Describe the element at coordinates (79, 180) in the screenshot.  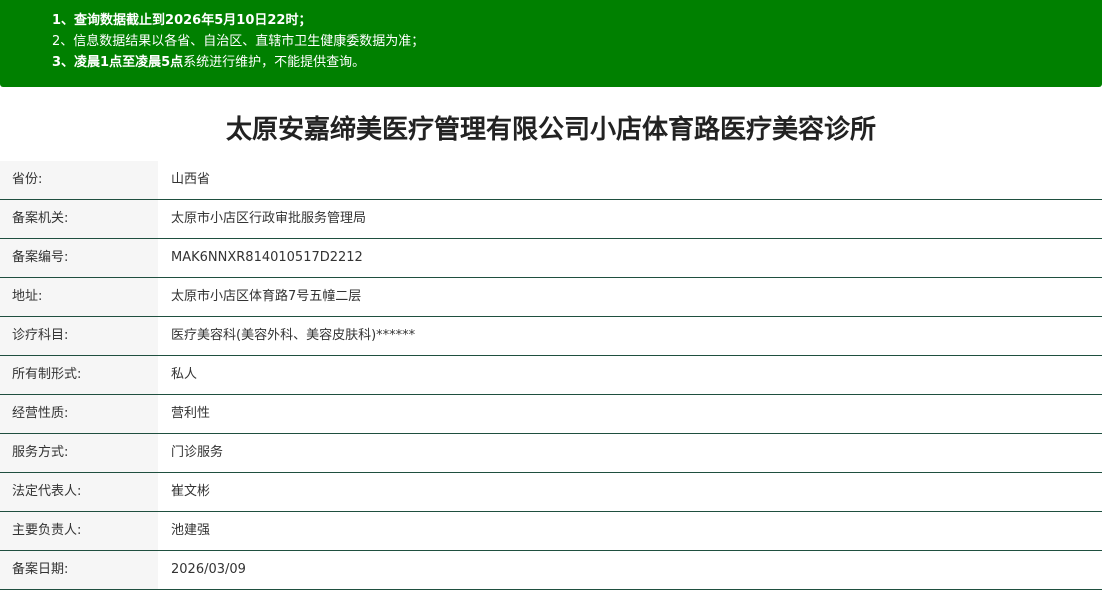
I see `row-label: 省份:` at that location.